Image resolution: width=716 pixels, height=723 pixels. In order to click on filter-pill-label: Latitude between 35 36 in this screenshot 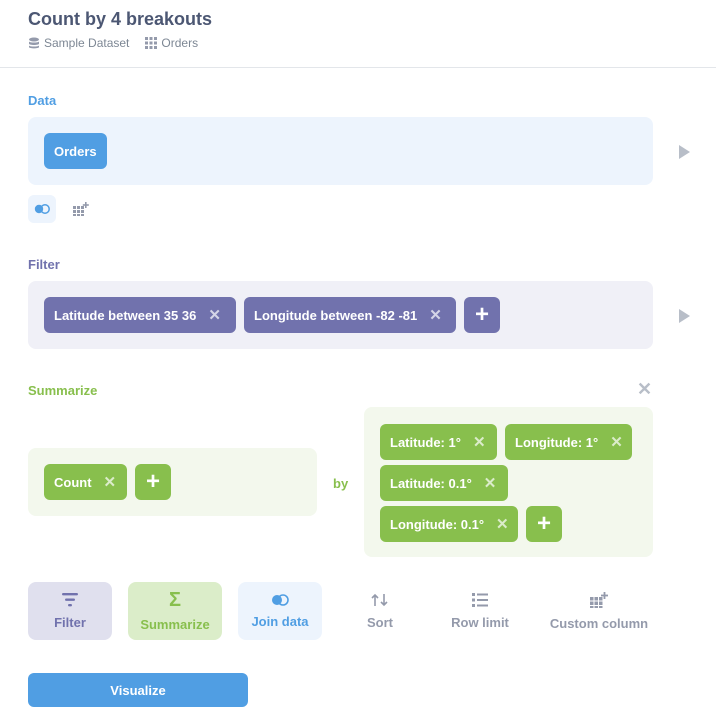, I will do `click(125, 315)`.